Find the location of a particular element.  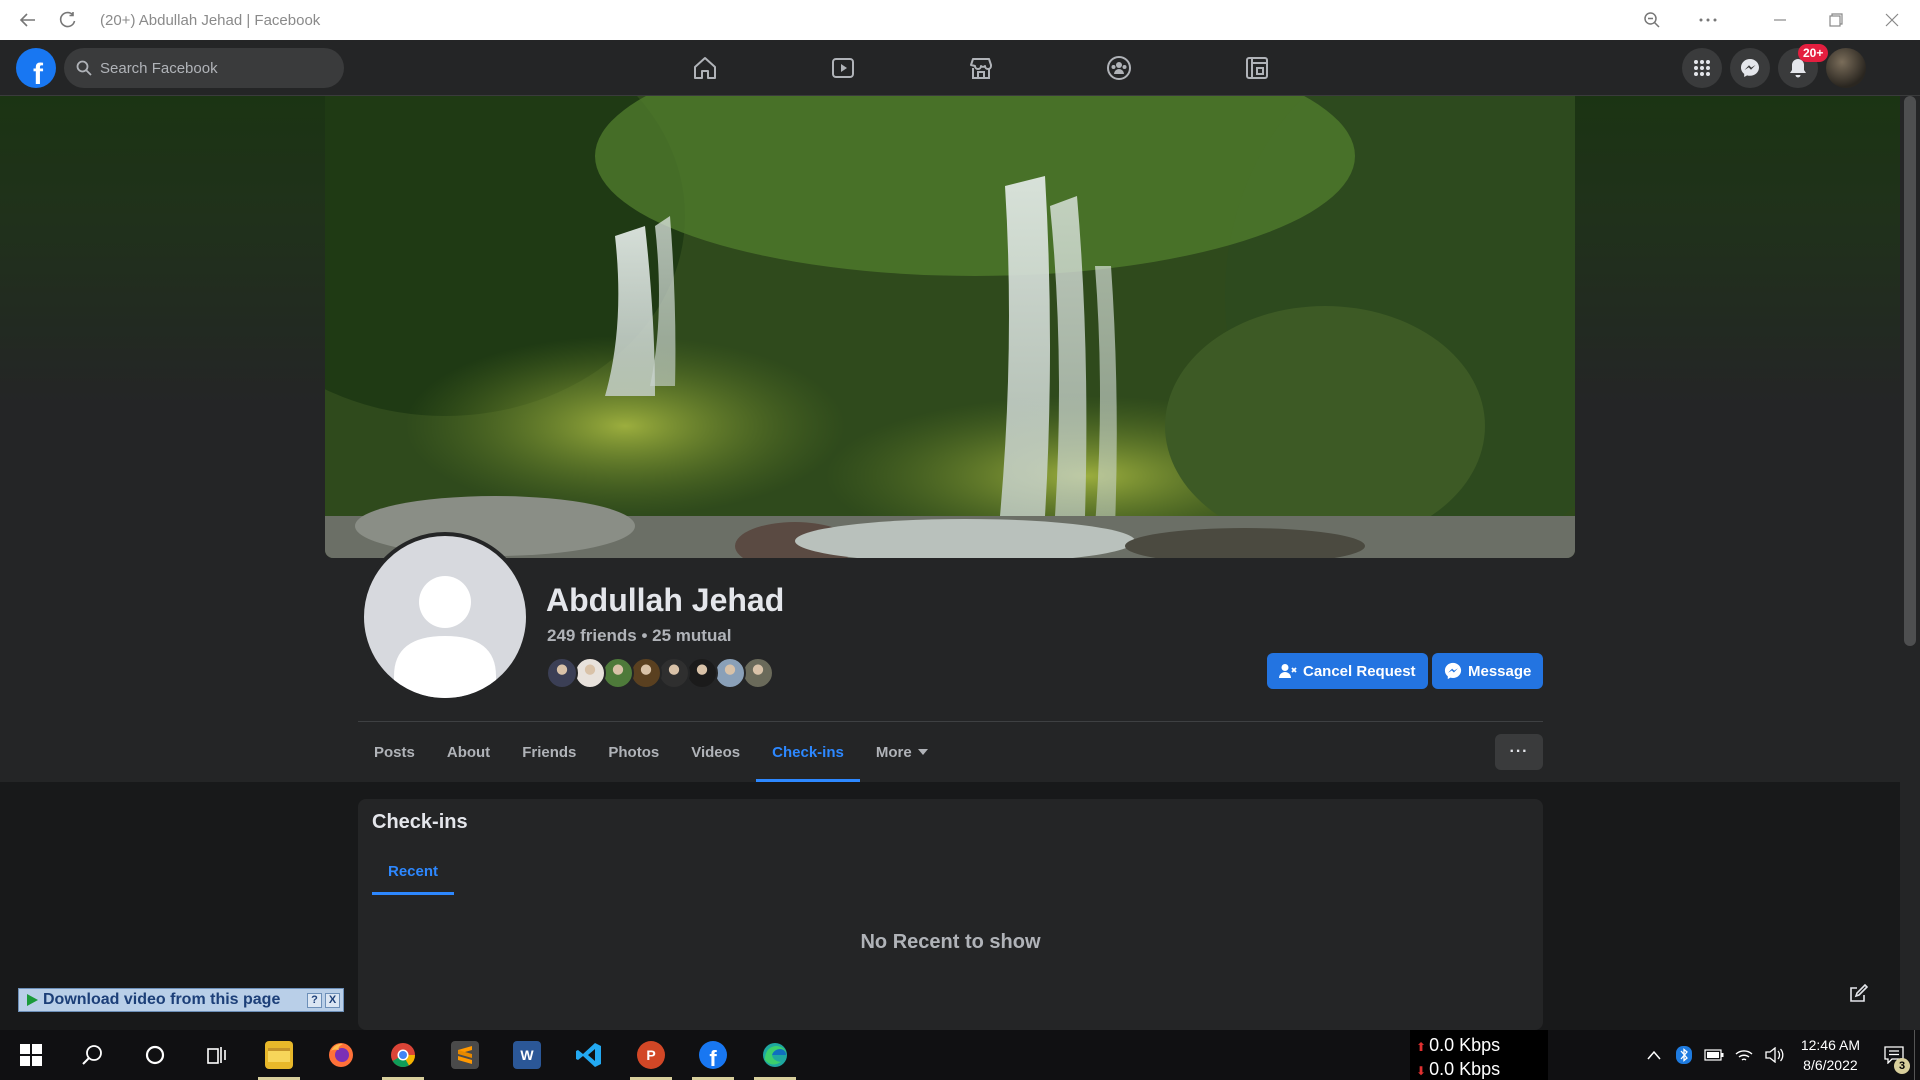

download-arrow-icon: ⬇ is located at coordinates (1421, 1071).